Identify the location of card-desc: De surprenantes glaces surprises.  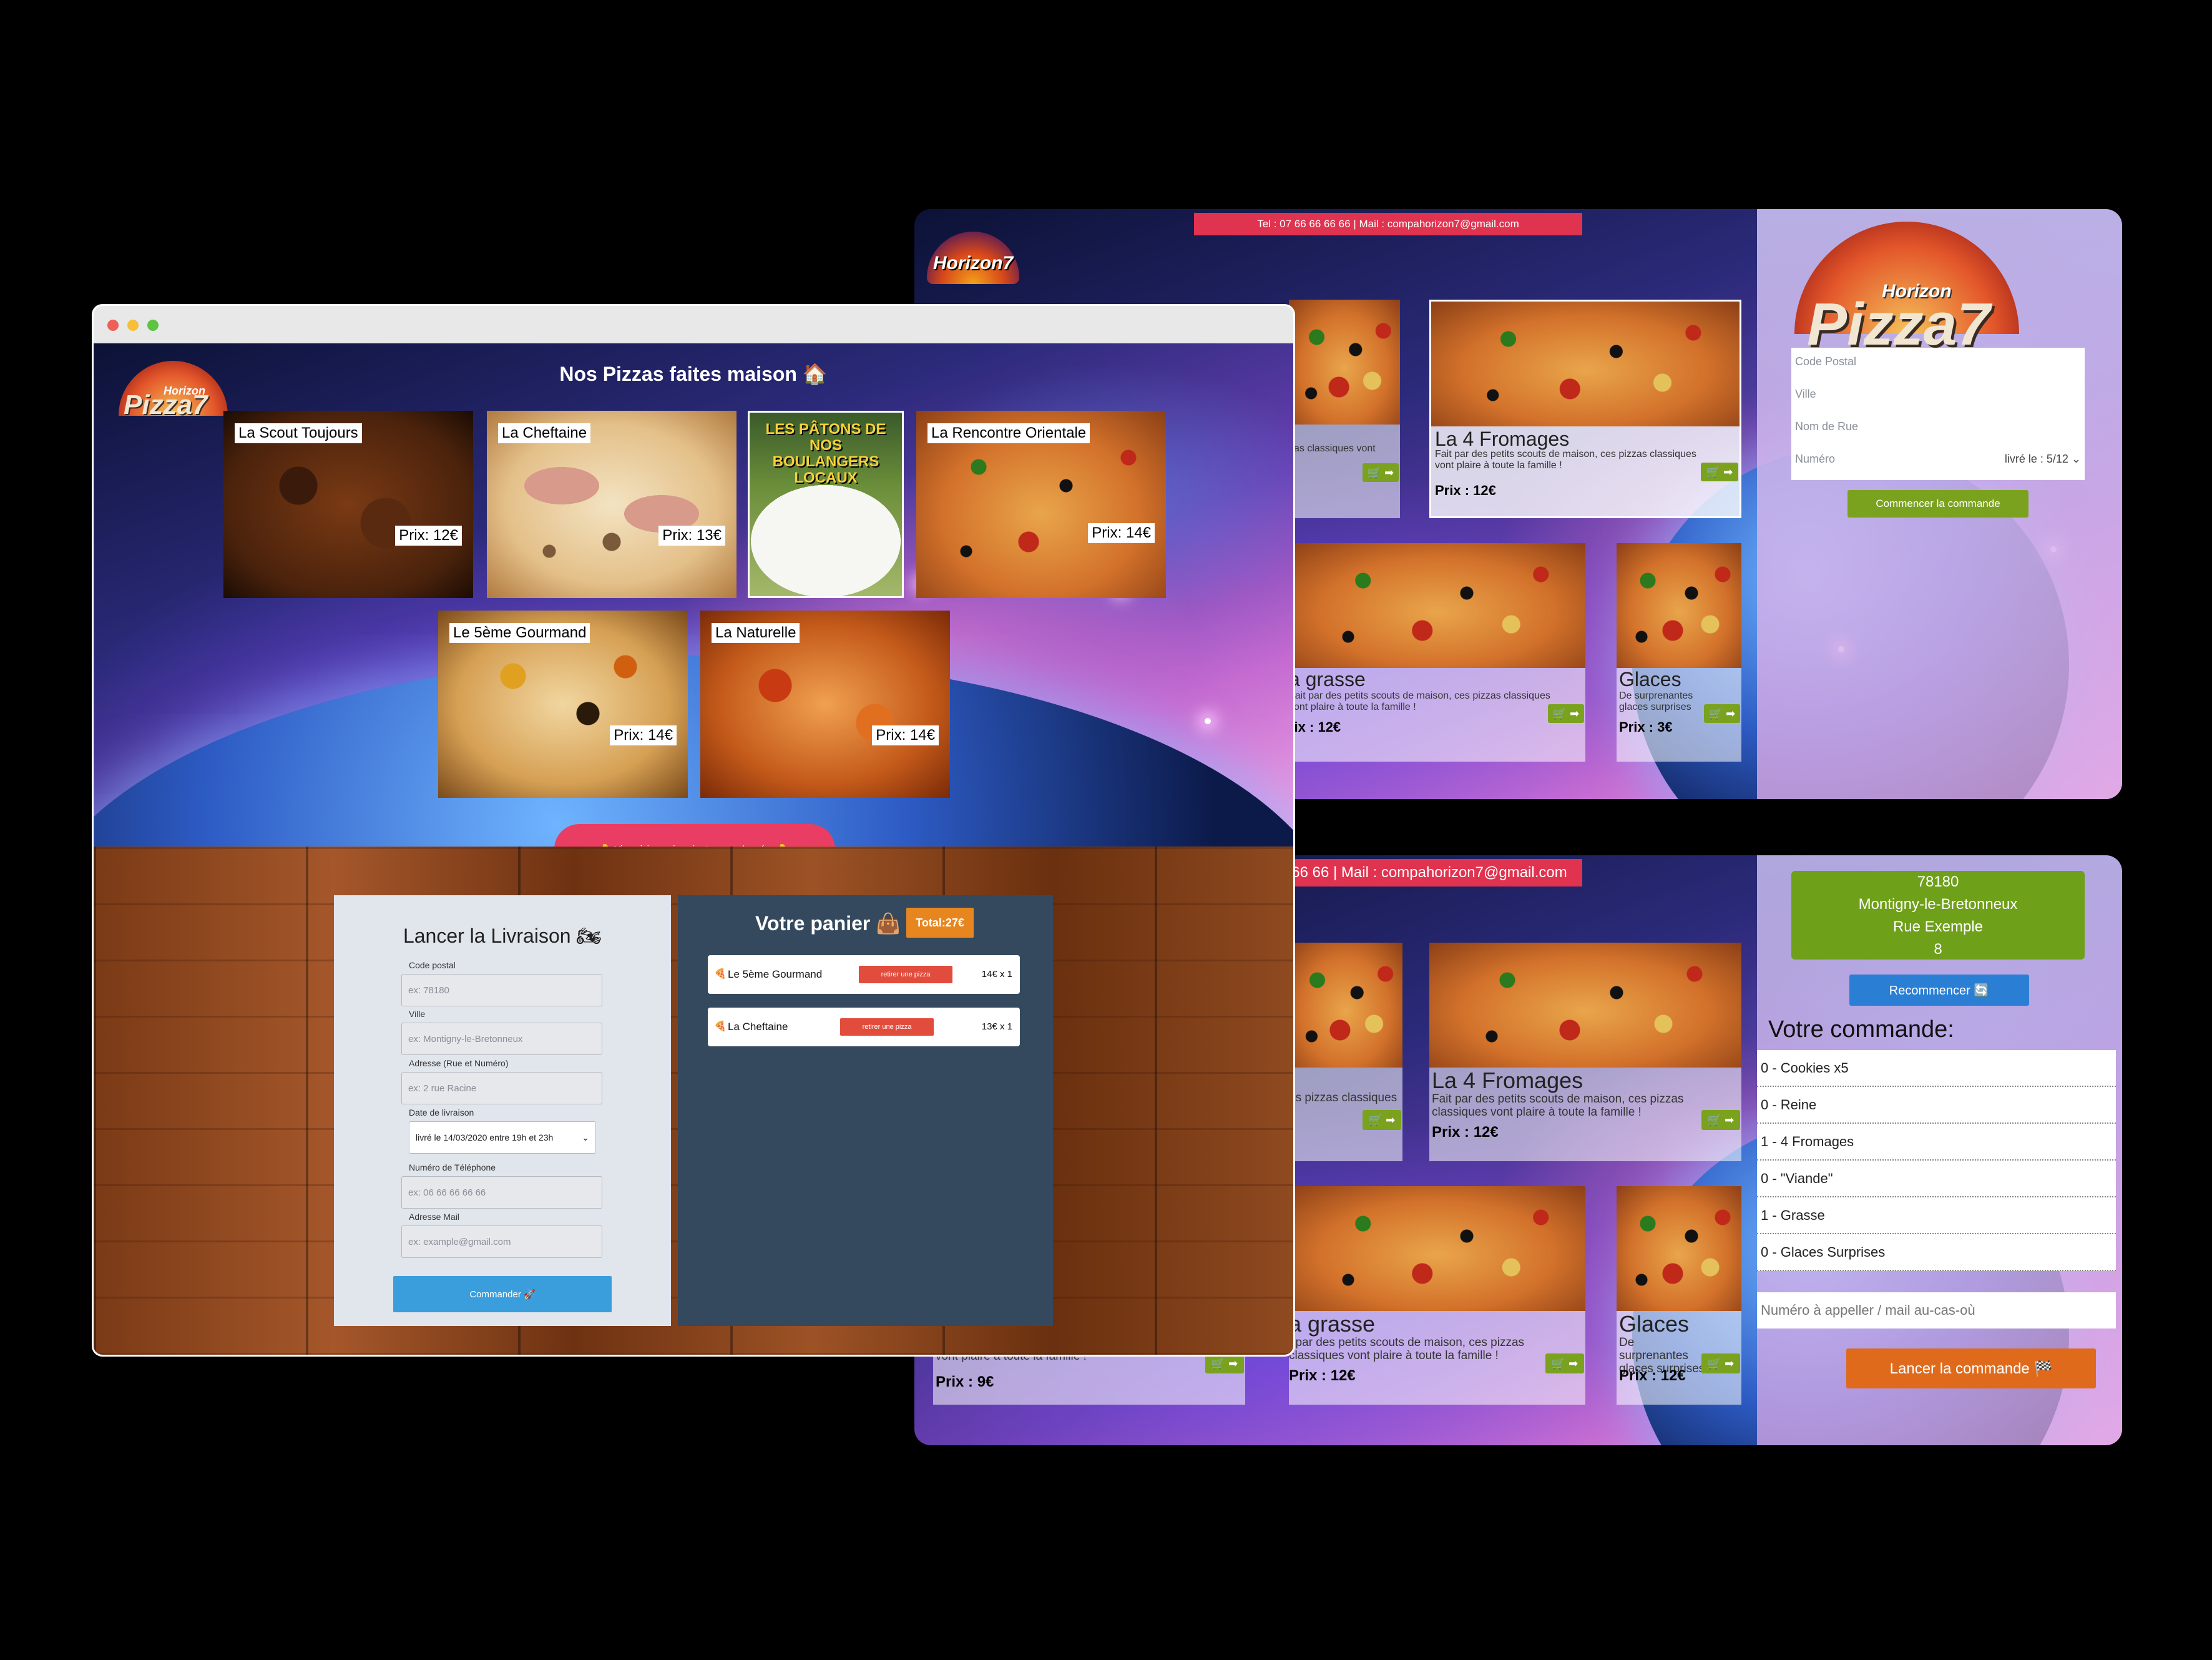
(1656, 701).